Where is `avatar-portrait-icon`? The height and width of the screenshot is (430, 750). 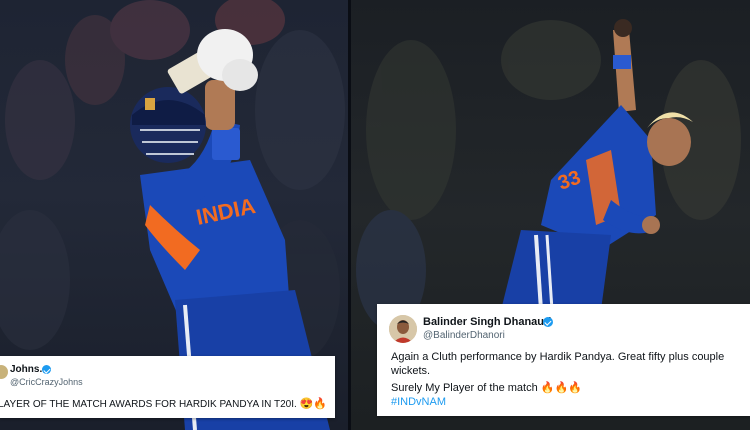
avatar-portrait-icon is located at coordinates (403, 329).